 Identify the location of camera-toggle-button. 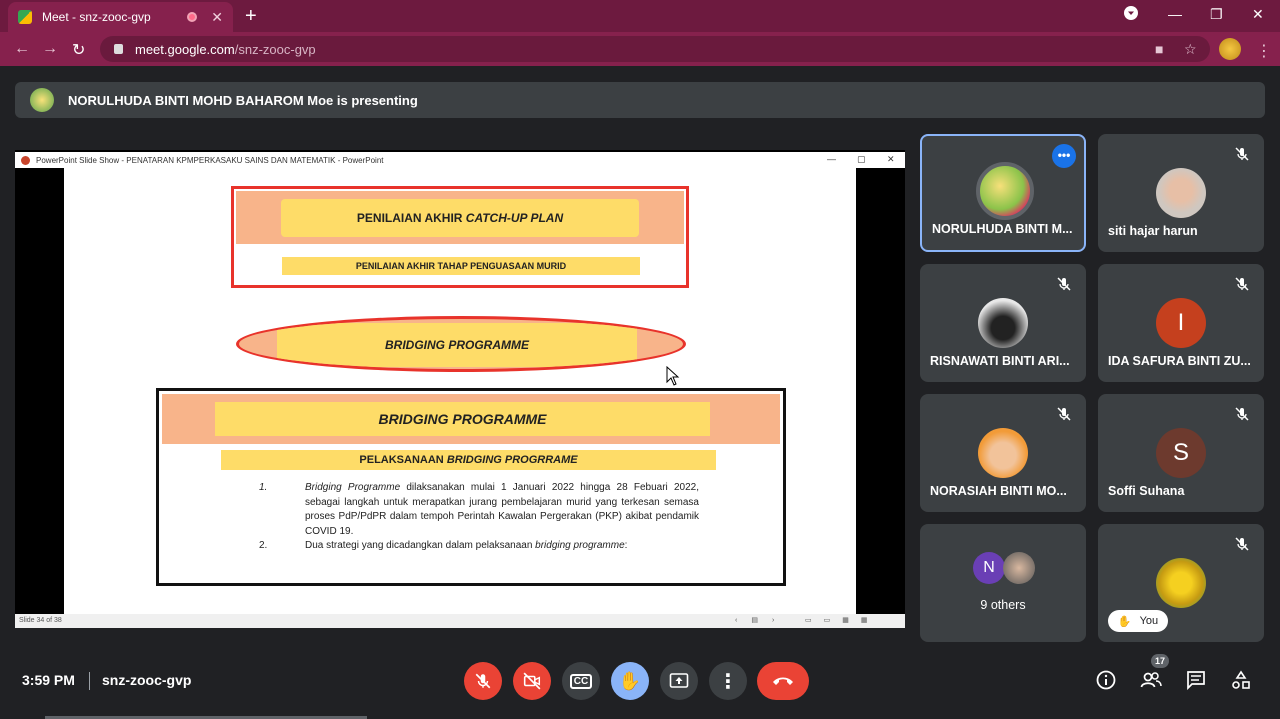
(532, 681).